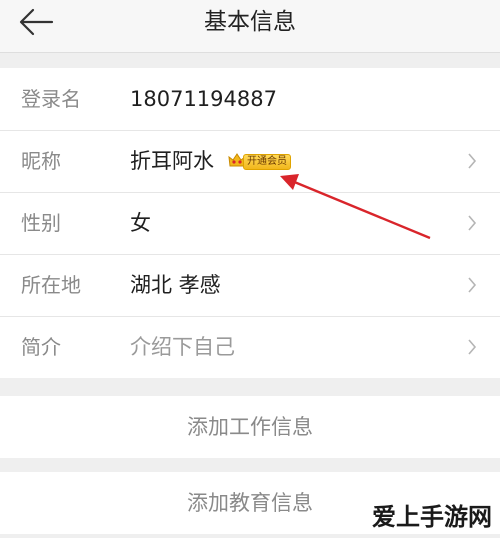 This screenshot has width=500, height=538. What do you see at coordinates (250, 22) in the screenshot?
I see `page-title: 基本信息` at bounding box center [250, 22].